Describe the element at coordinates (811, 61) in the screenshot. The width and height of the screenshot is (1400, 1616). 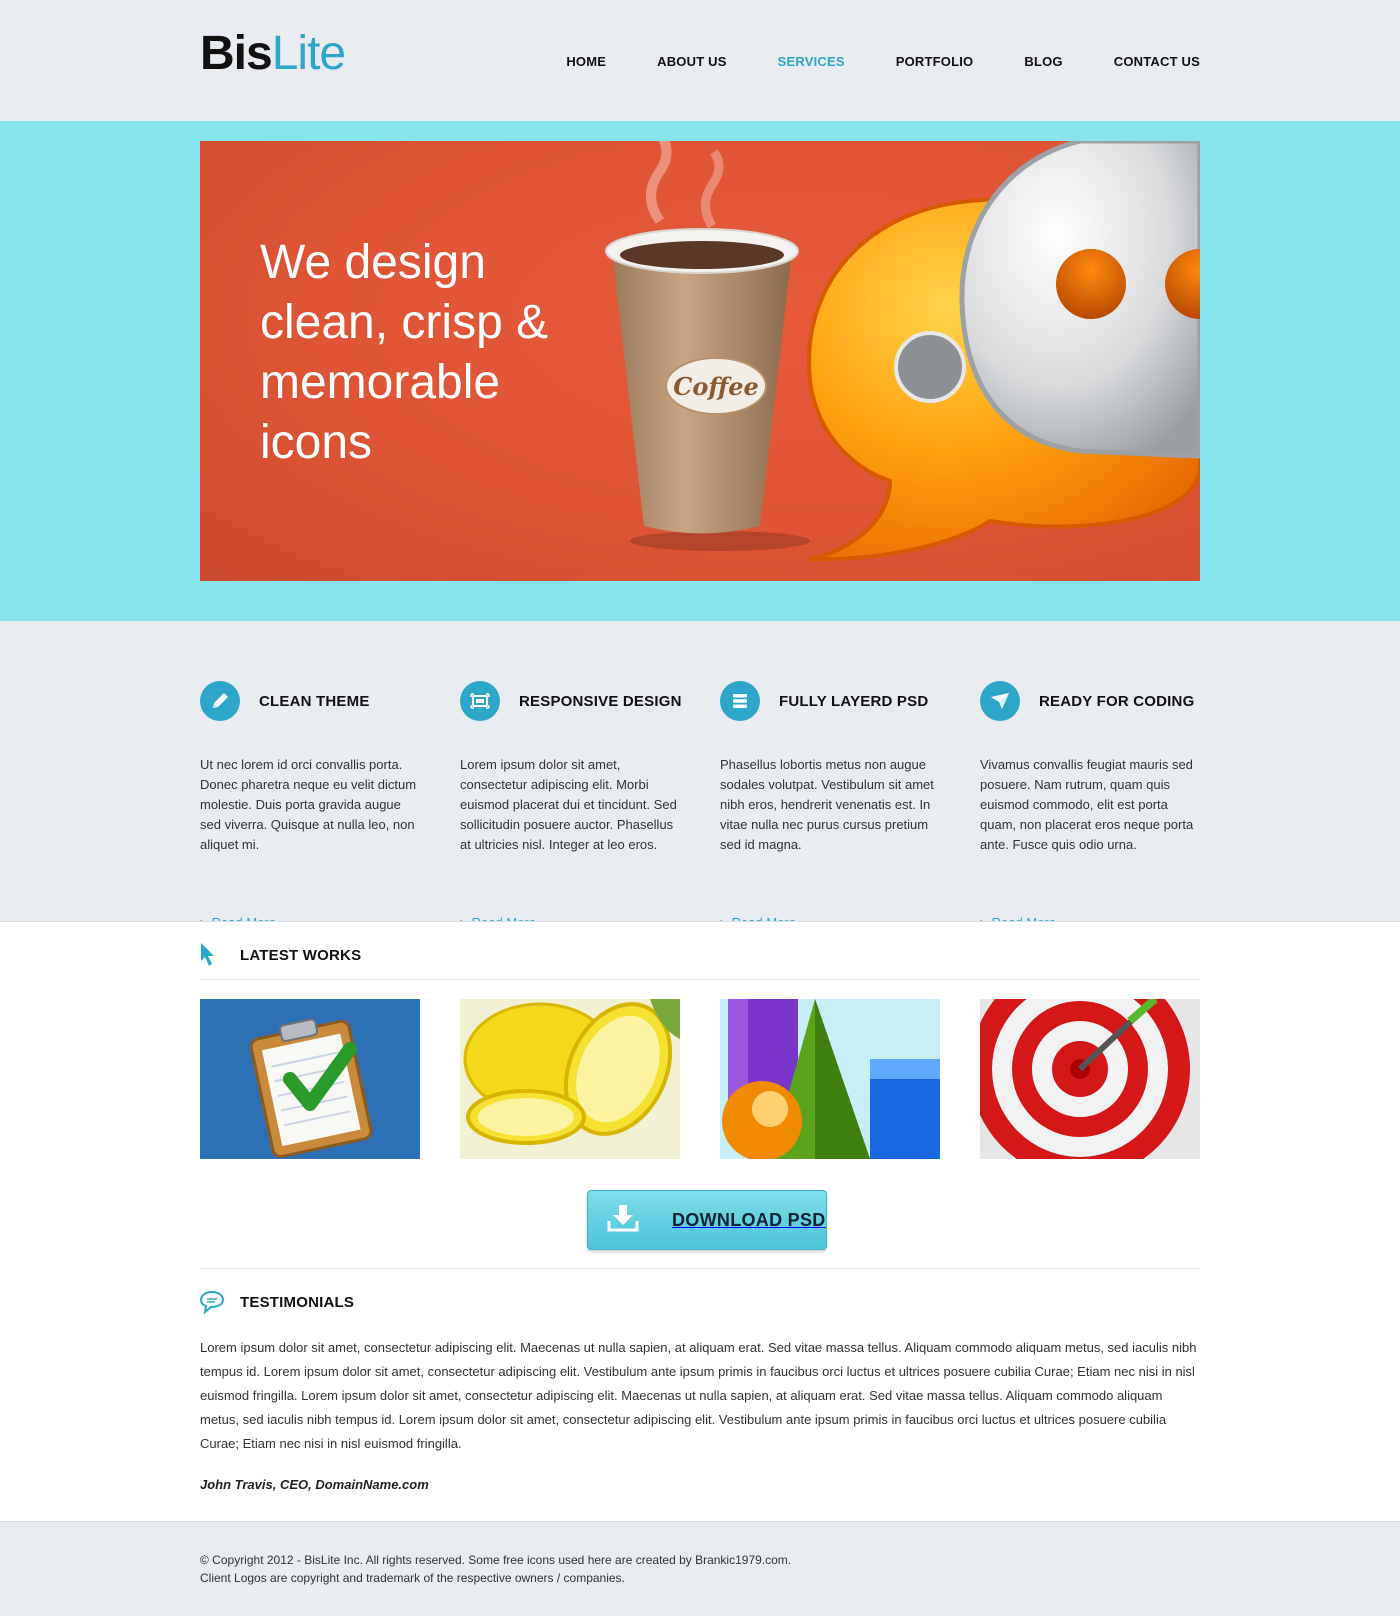
I see `nav-services: SERVICES` at that location.